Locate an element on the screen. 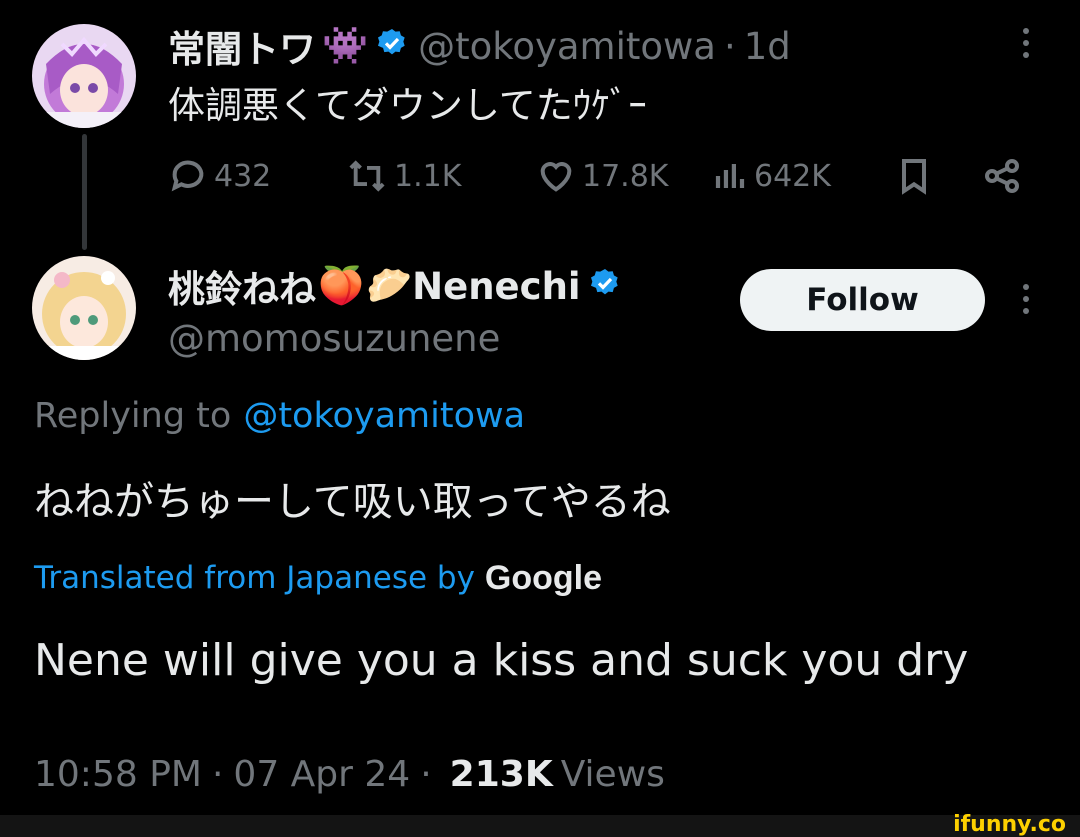  translation-attribution: Translated from Japanese by Google is located at coordinates (318, 578).